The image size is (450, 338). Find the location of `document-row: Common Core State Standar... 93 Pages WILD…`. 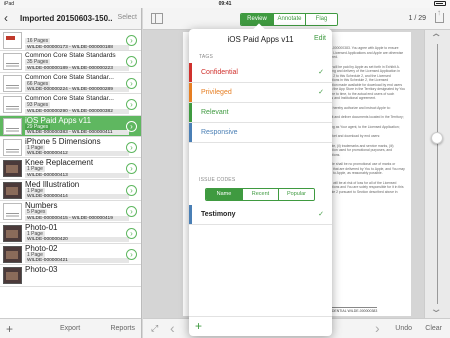

document-row: Common Core State Standar... 93 Pages WILD… is located at coordinates (70, 105).